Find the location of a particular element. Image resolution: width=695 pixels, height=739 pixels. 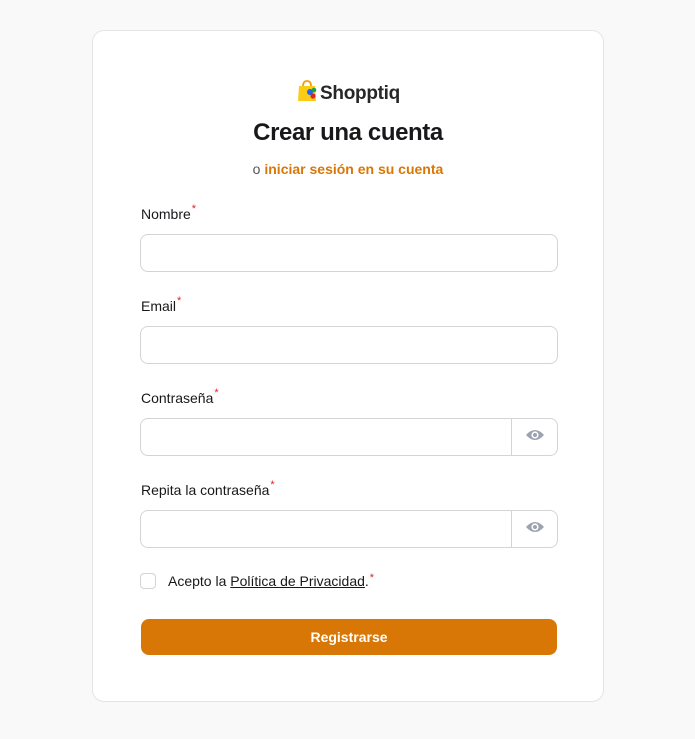

privacy-consent-row: Acepto la Política de Privacidad. * is located at coordinates (257, 580).